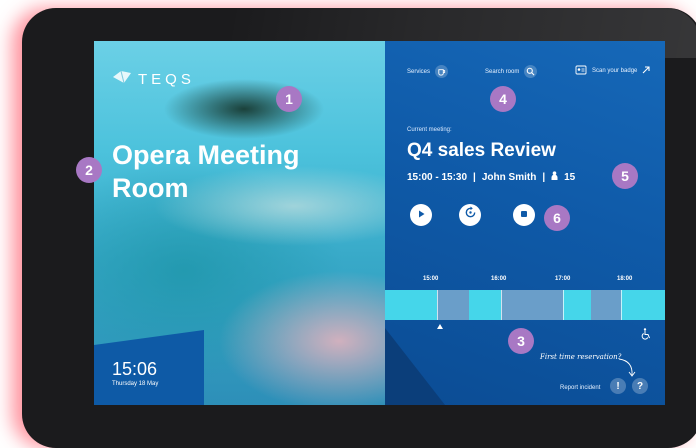 The image size is (696, 448). Describe the element at coordinates (625, 279) in the screenshot. I see `timeline-hour-label: 18:00` at that location.